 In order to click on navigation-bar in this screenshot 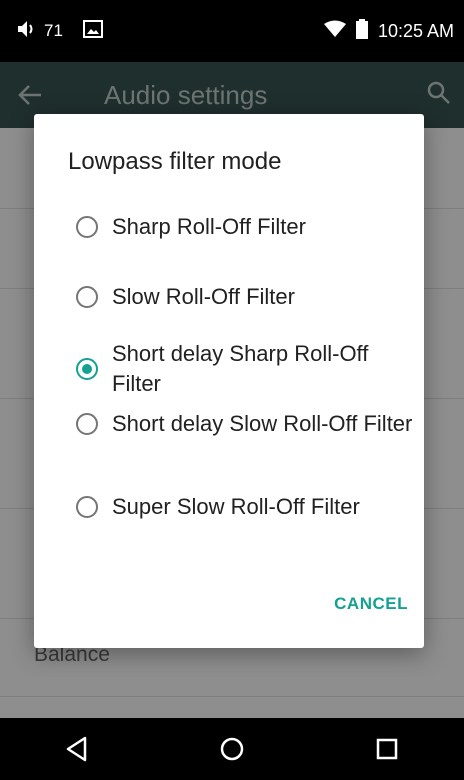, I will do `click(232, 749)`.